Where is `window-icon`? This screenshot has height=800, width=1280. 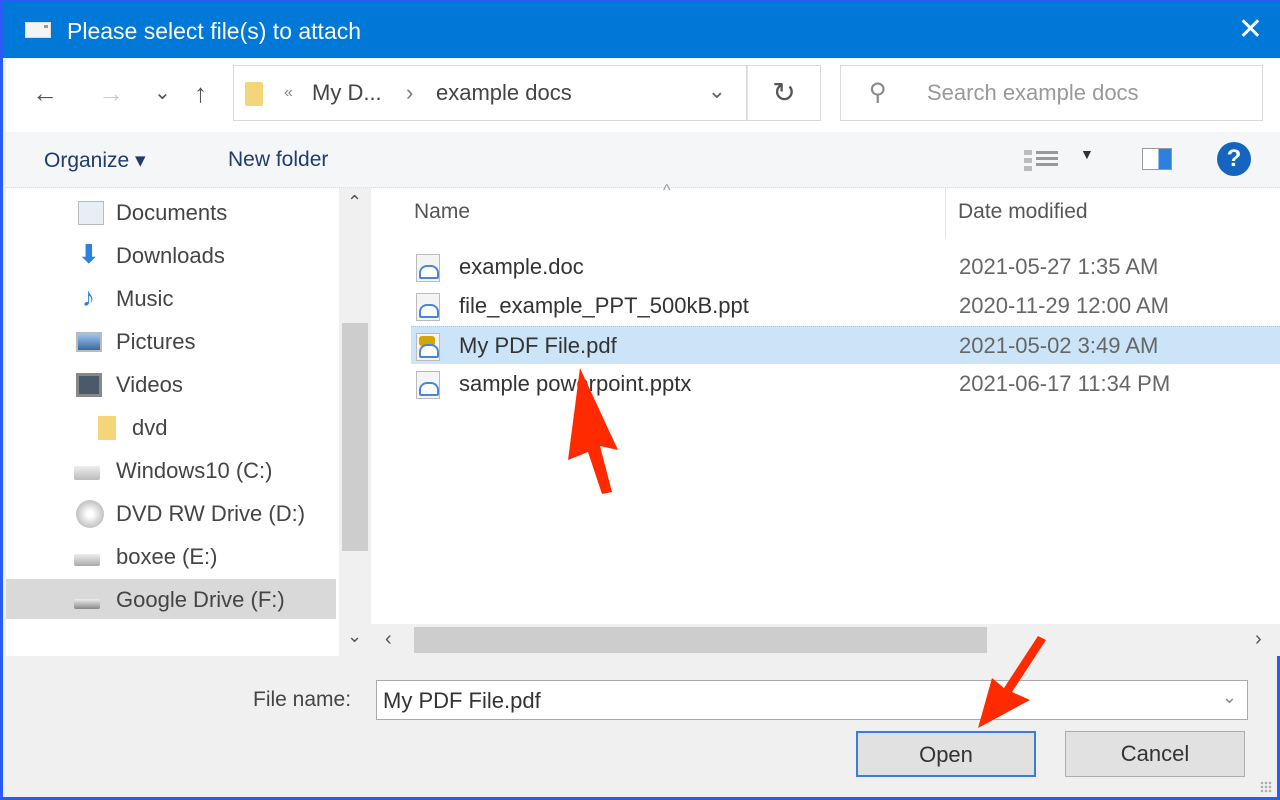 window-icon is located at coordinates (38, 30).